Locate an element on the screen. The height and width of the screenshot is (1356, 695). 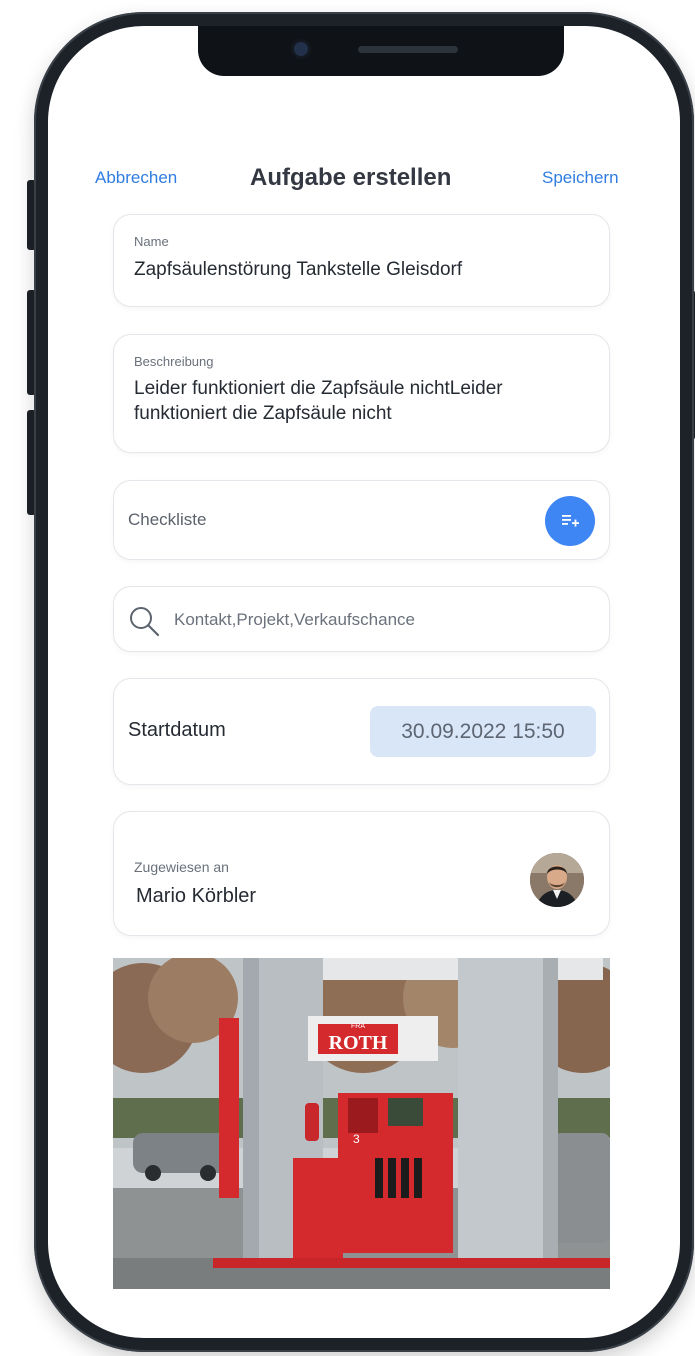
sign-text: ROTH is located at coordinates (358, 1043).